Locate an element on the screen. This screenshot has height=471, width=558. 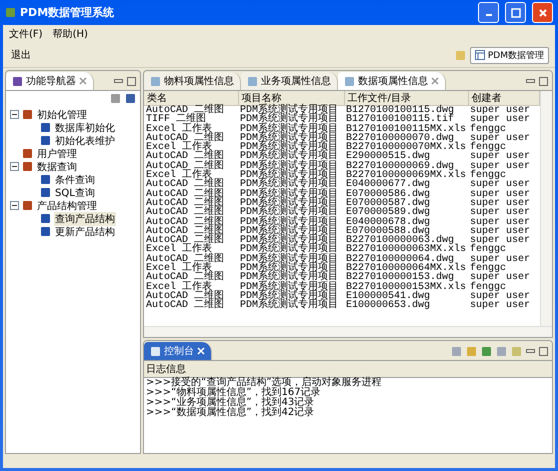
menu-item: 帮助(H) is located at coordinates (70, 34).